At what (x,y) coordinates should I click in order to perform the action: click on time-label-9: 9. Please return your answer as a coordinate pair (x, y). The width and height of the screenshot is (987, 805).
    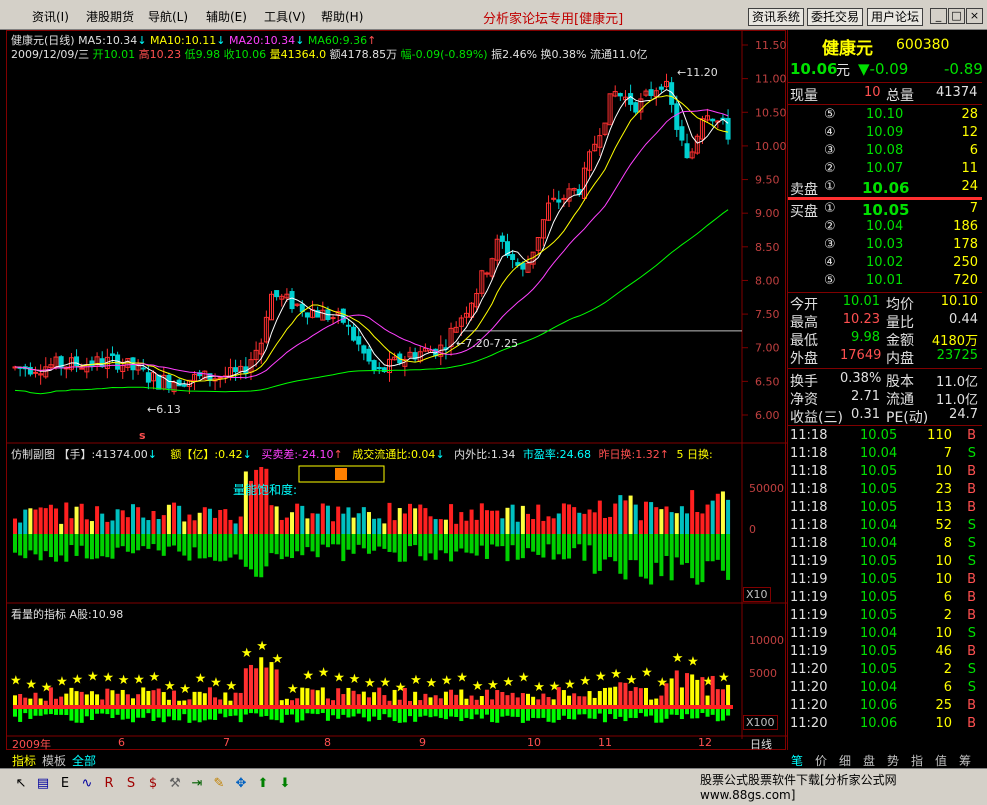
    Looking at the image, I should click on (422, 742).